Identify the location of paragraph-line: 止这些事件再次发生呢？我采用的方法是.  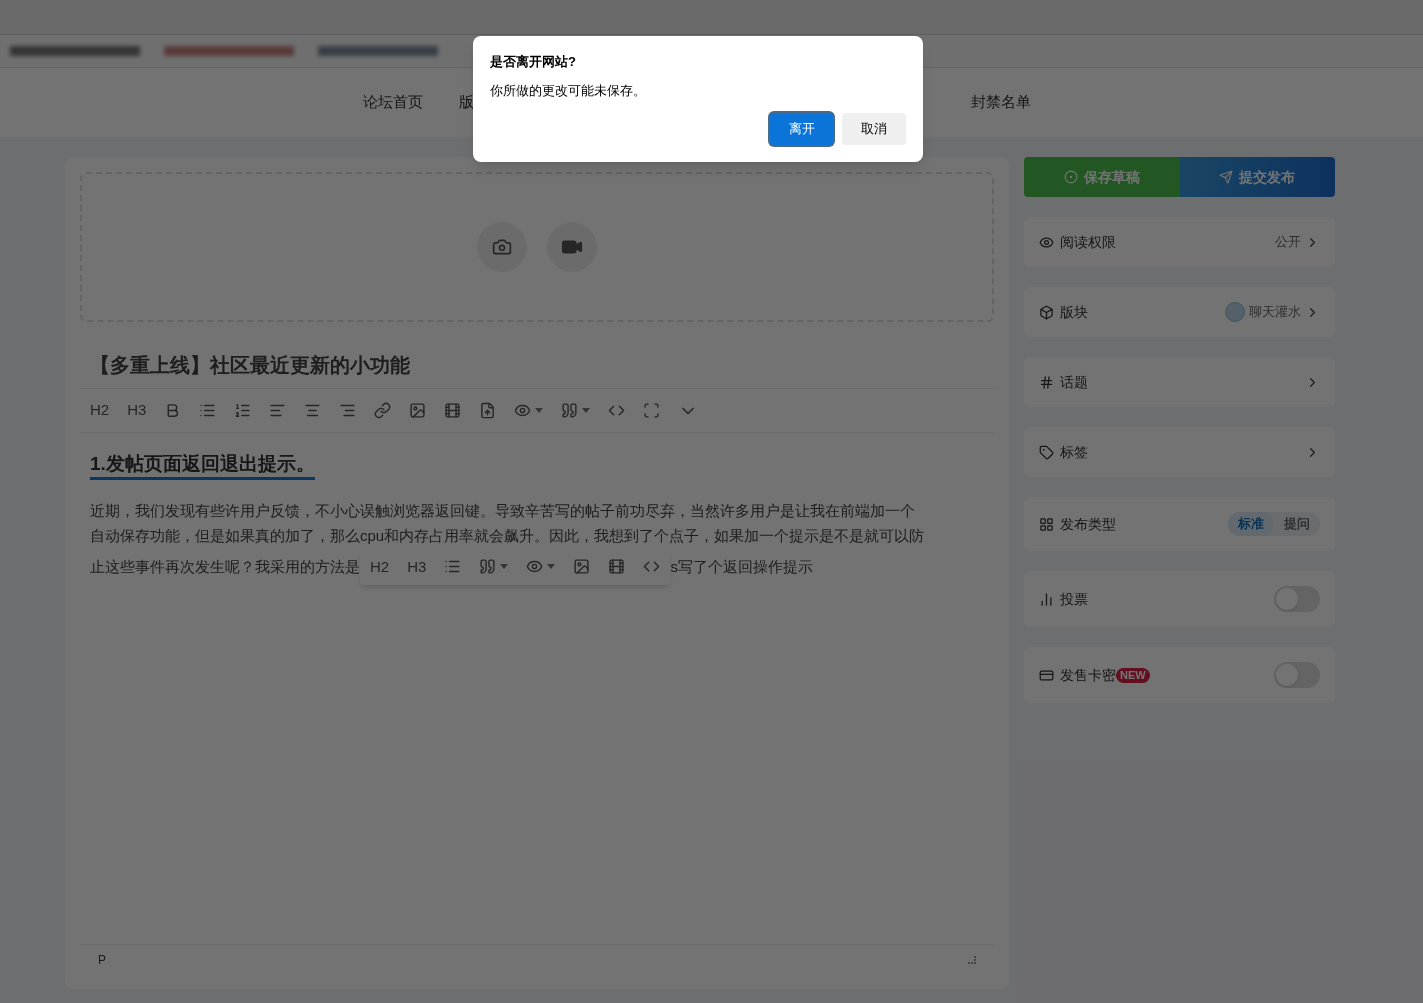
(225, 567).